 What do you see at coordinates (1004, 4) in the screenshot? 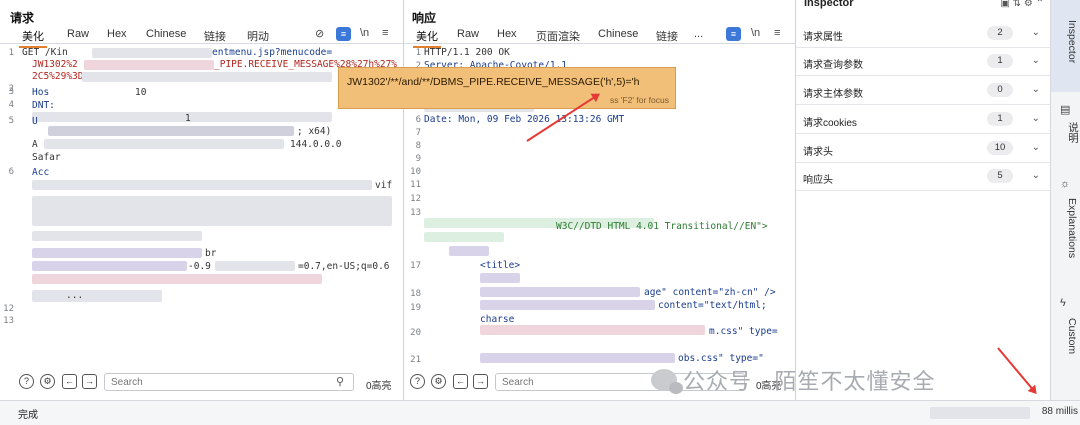
I see `layout-icon: ▣` at bounding box center [1004, 4].